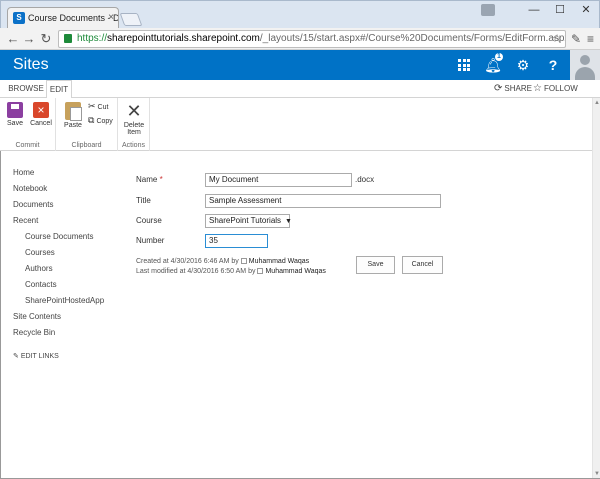 The width and height of the screenshot is (600, 479). Describe the element at coordinates (300, 89) in the screenshot. I see `ribbon-tabs: BROWSE EDIT ⟳ SHARE ☆ FOLLOW` at that location.